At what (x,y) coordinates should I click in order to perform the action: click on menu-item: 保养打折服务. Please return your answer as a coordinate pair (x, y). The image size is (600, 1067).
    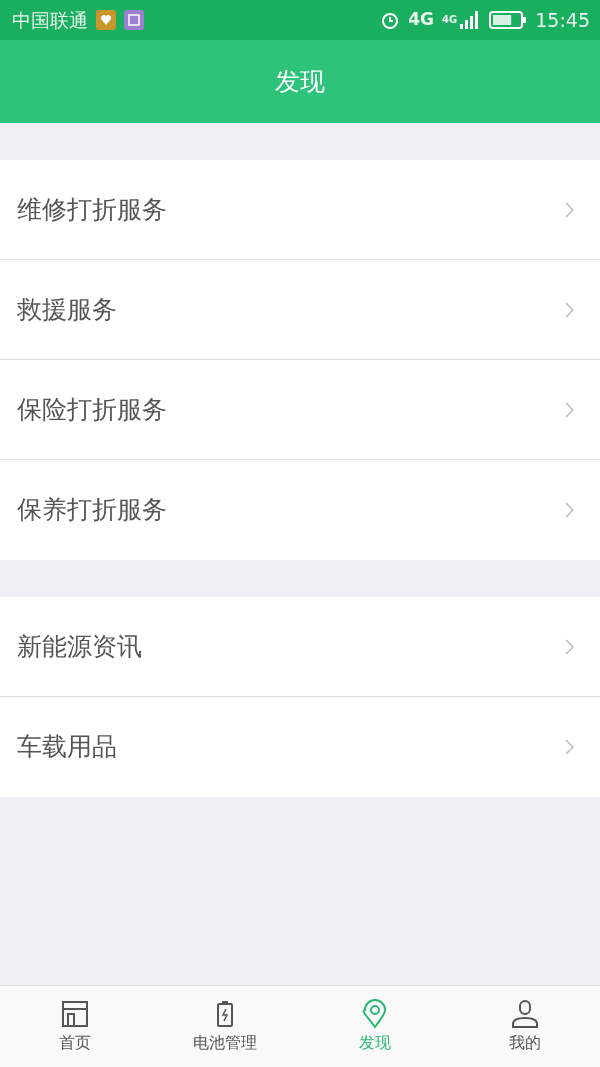
    Looking at the image, I should click on (300, 510).